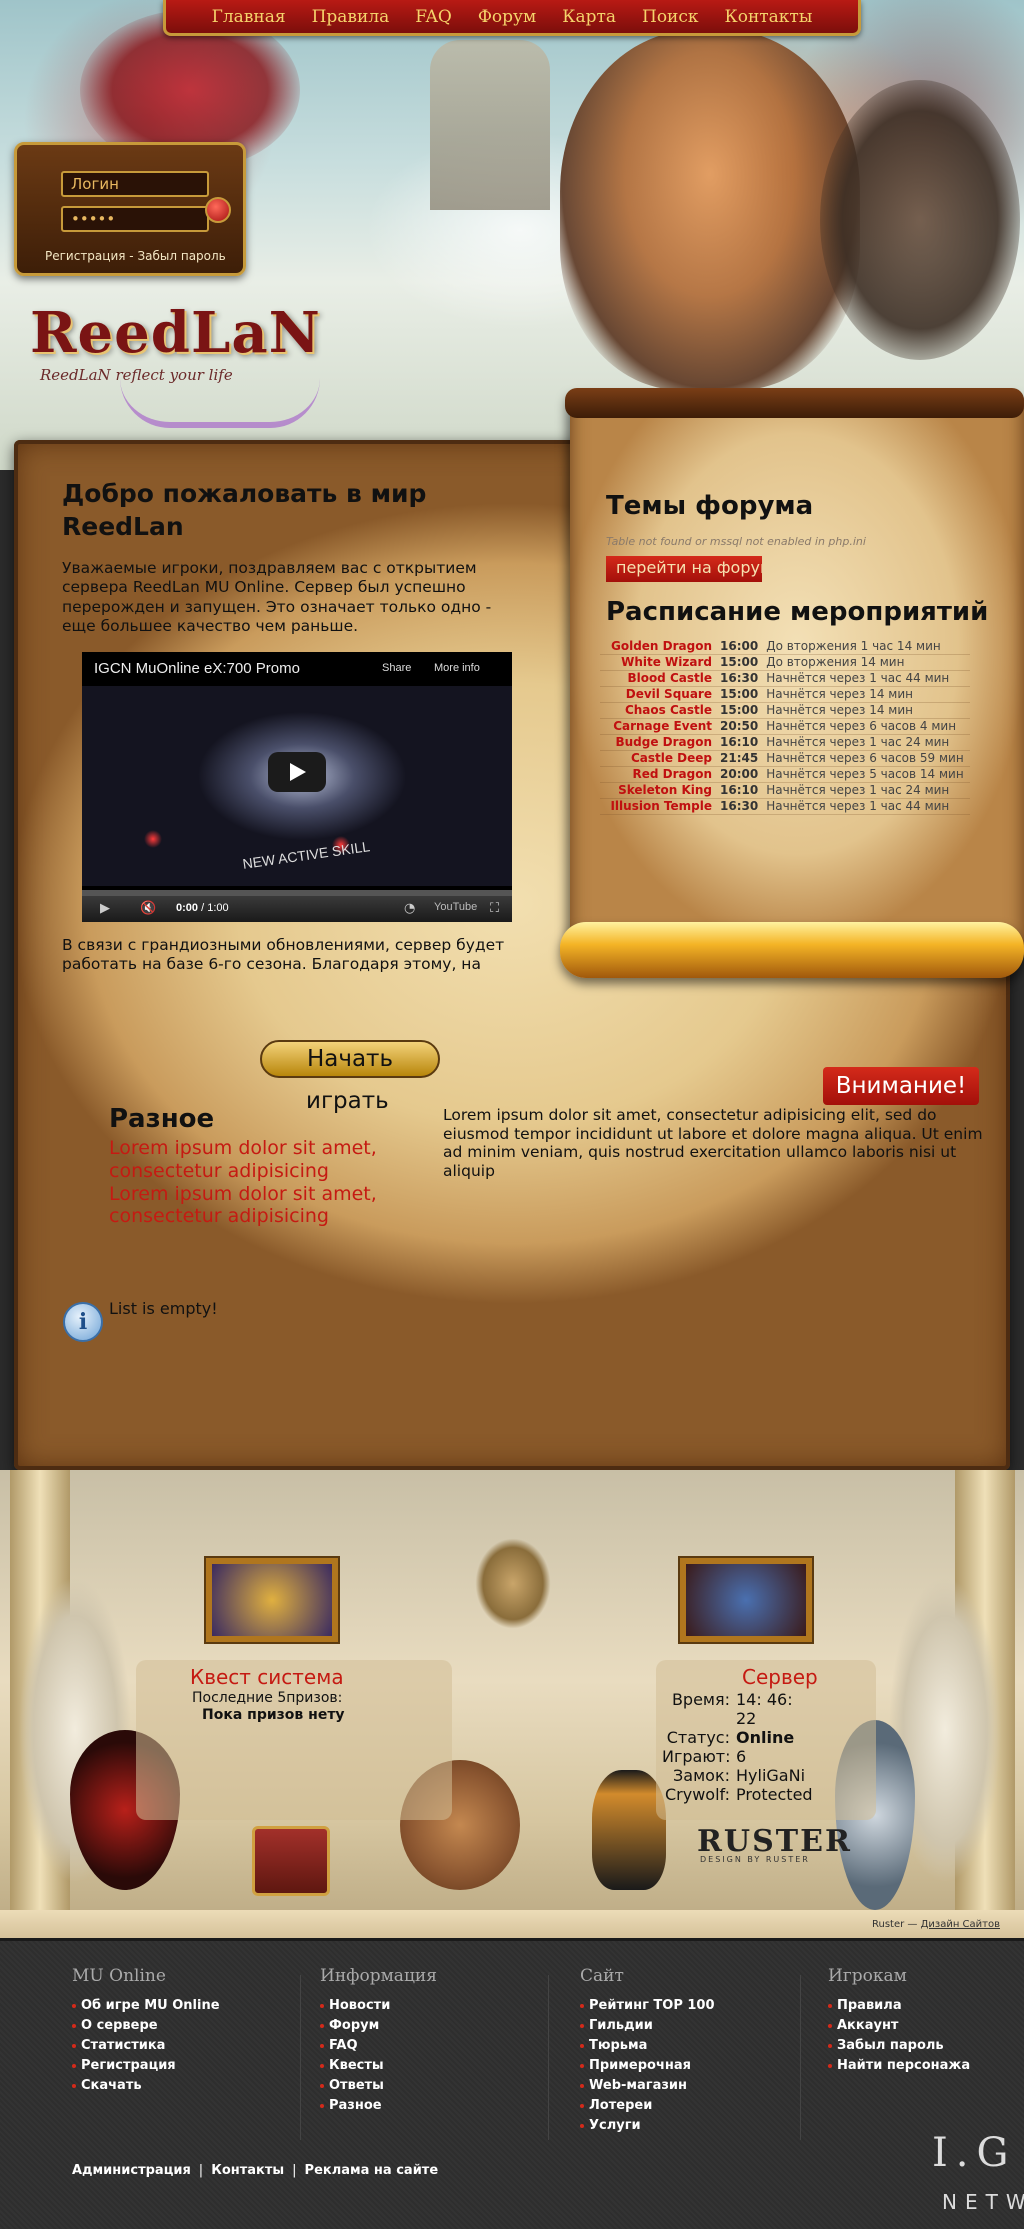 Image resolution: width=1024 pixels, height=2229 pixels. Describe the element at coordinates (378, 1976) in the screenshot. I see `footer-column-title: Информация` at that location.